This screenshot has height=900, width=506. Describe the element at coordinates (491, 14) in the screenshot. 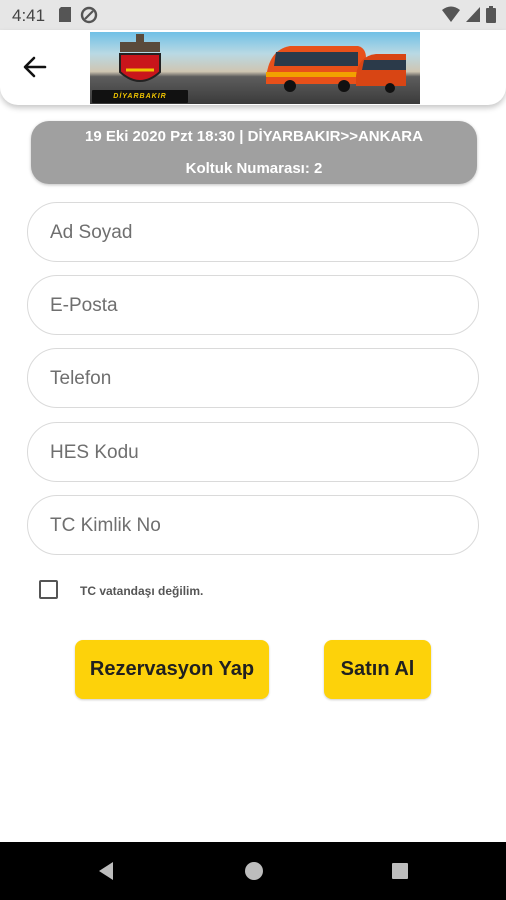

I see `battery-icon` at that location.